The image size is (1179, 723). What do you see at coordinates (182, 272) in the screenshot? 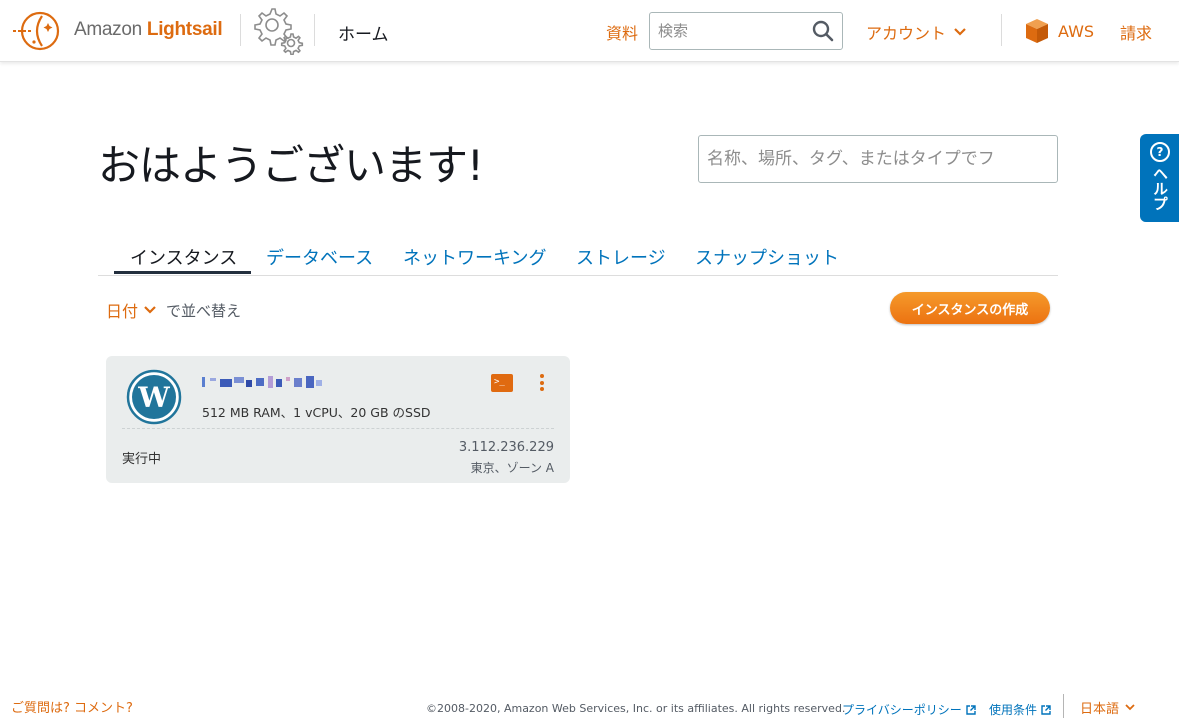
I see `active-tab-indicator` at bounding box center [182, 272].